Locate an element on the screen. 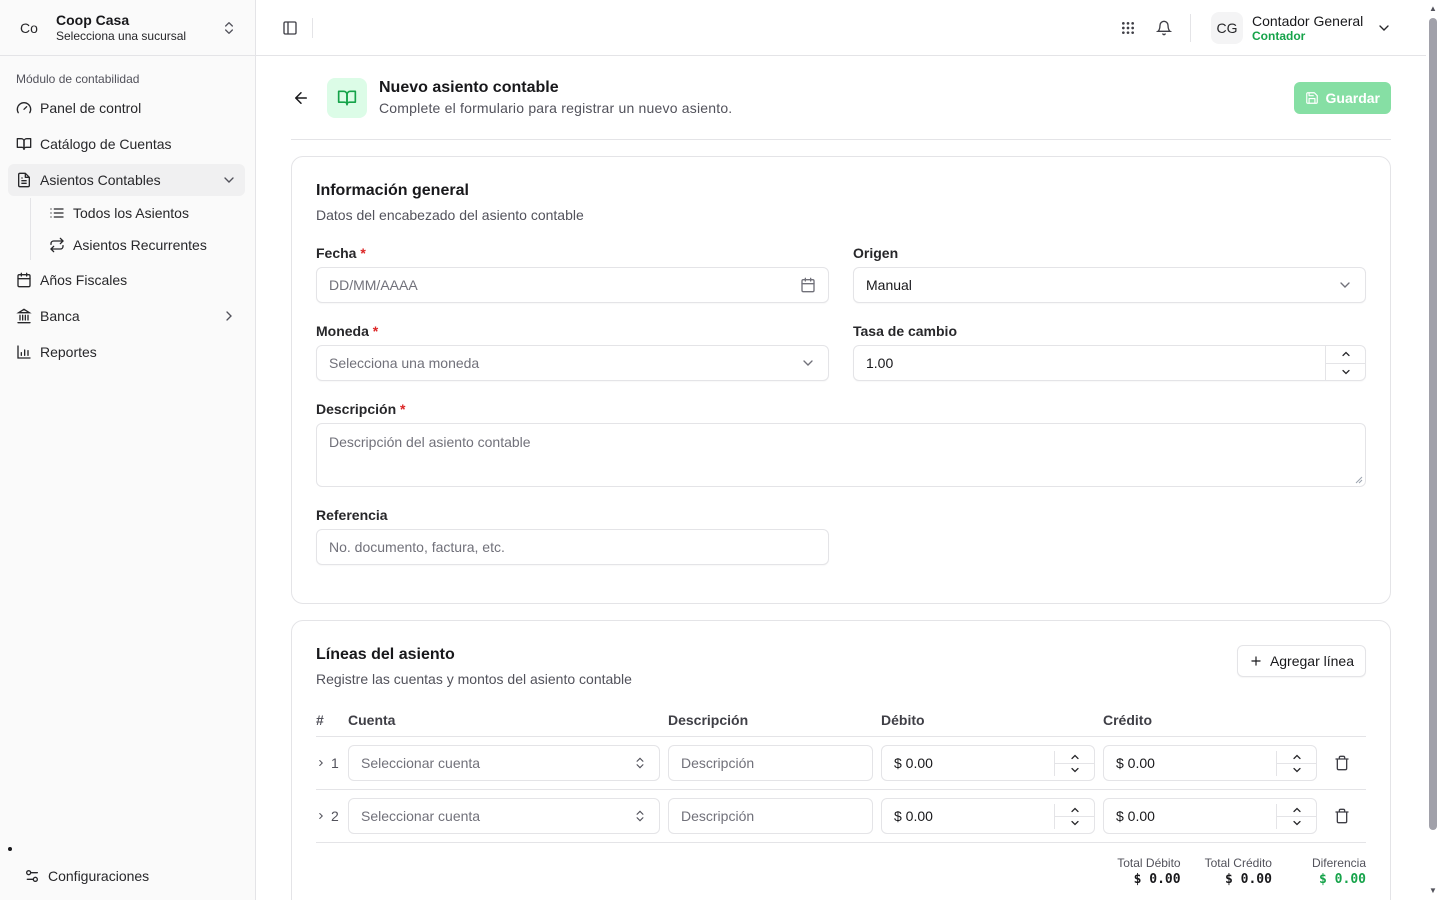 The width and height of the screenshot is (1440, 900). tasa-input: 1.00 is located at coordinates (1109, 363).